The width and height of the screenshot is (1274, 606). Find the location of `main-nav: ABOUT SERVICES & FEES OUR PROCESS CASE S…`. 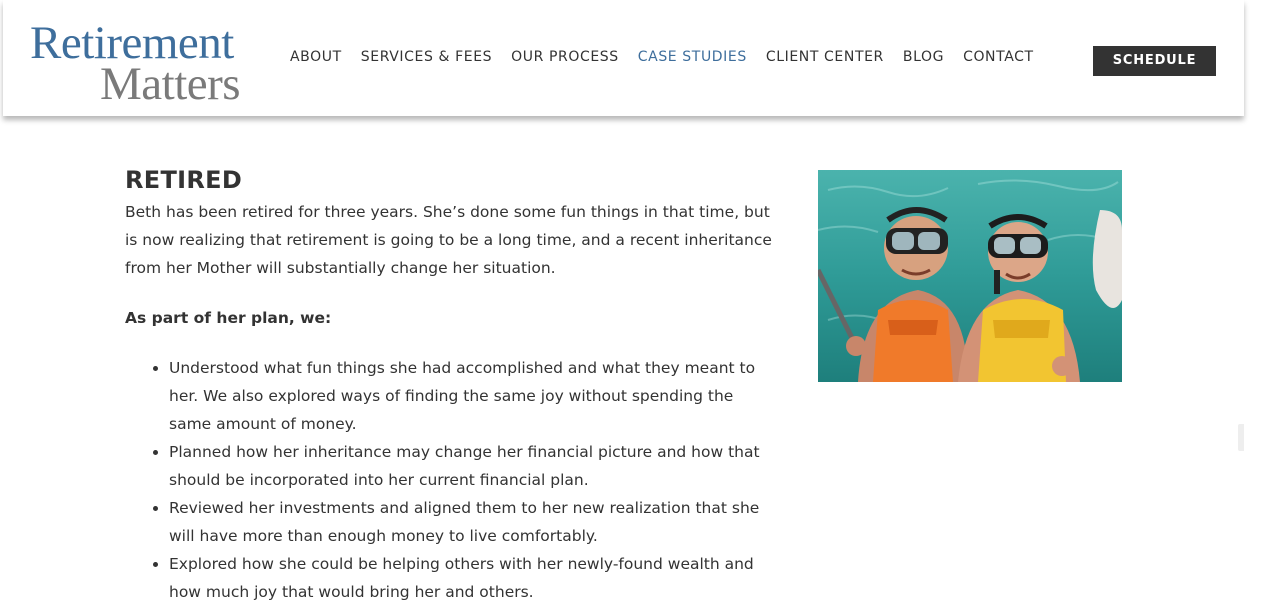

main-nav: ABOUT SERVICES & FEES OUR PROCESS CASE S… is located at coordinates (671, 57).